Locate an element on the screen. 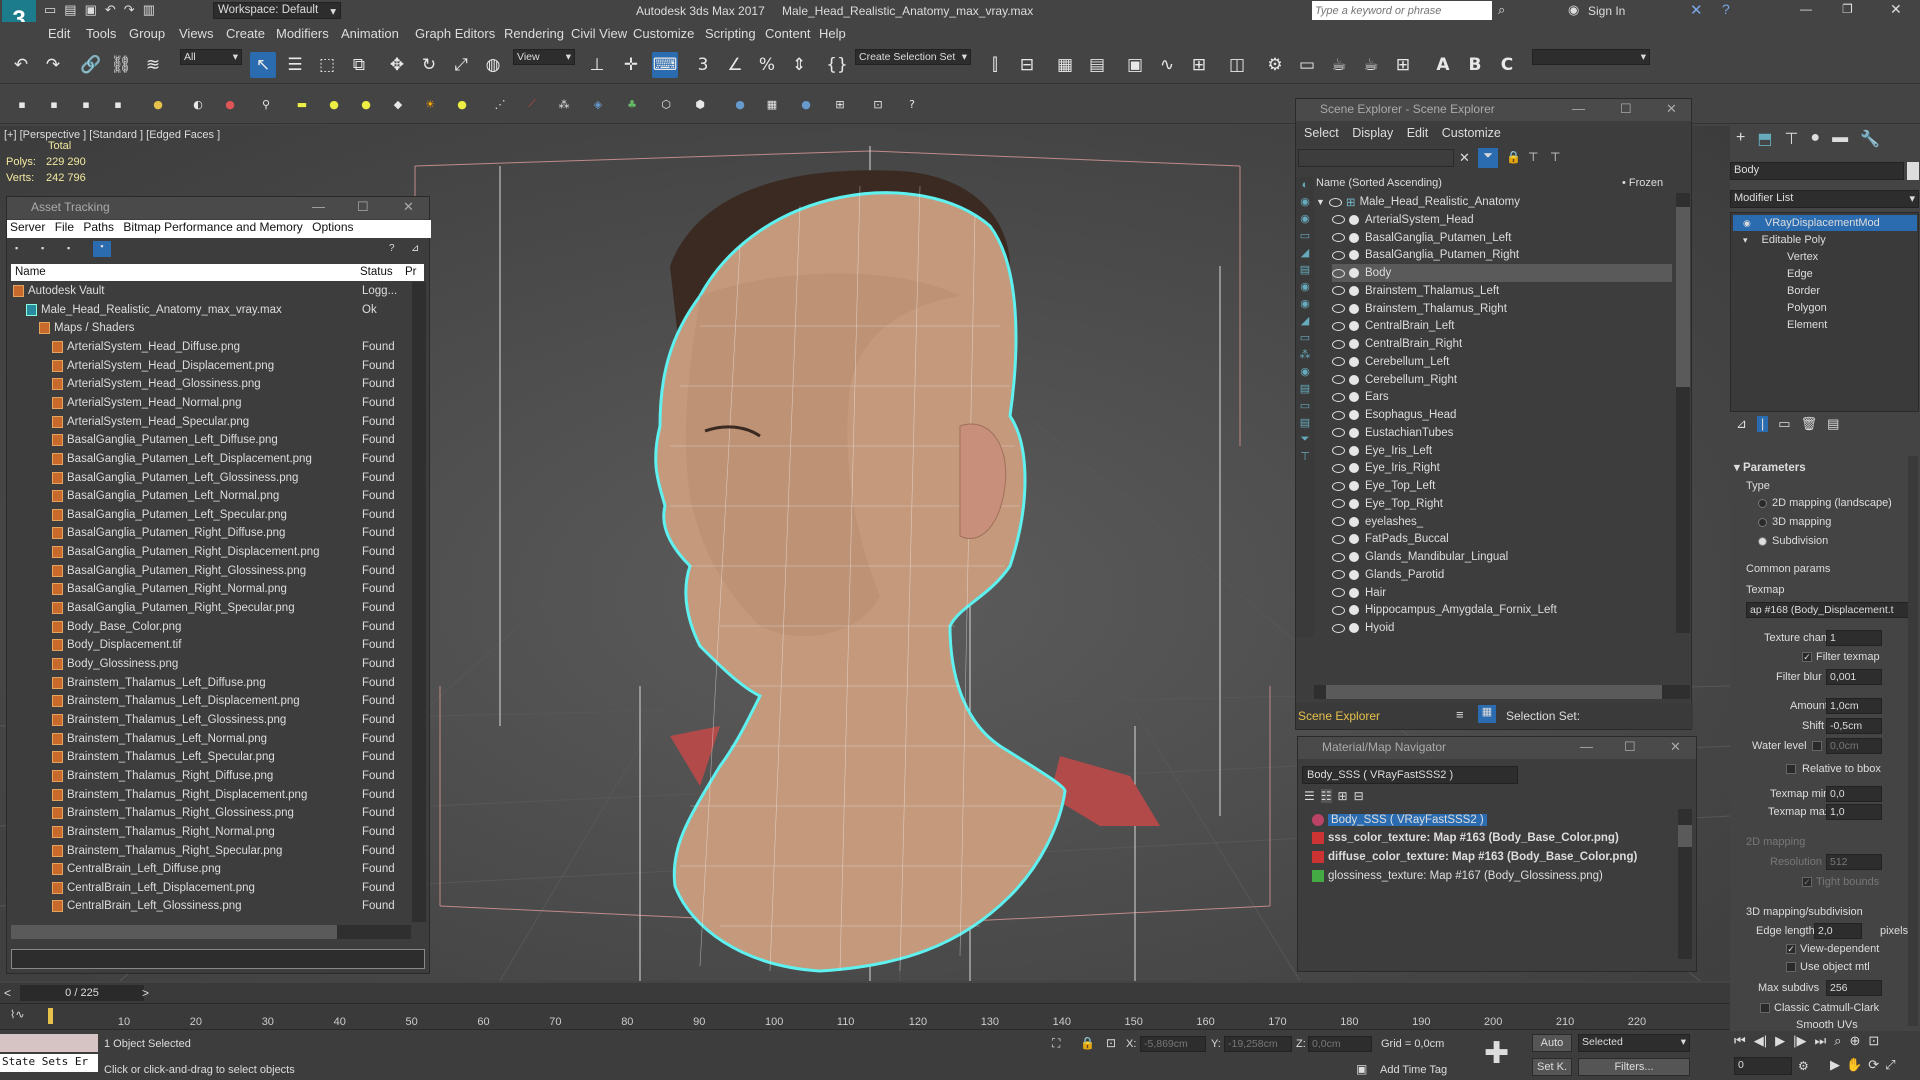 This screenshot has width=1920, height=1080. frozen-icon: ▤ is located at coordinates (1305, 388).